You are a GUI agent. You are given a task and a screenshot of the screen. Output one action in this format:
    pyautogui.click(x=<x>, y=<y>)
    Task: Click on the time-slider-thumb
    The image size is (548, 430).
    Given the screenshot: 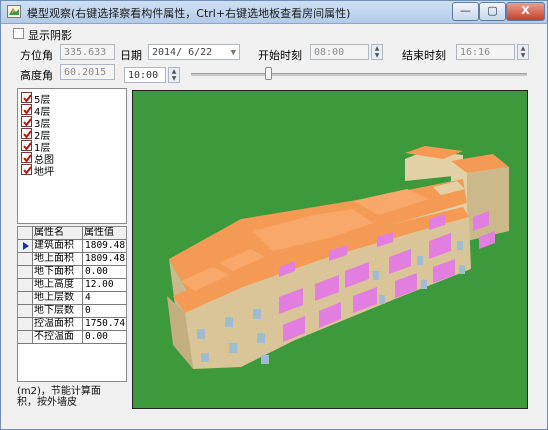 What is the action you would take?
    pyautogui.click(x=269, y=73)
    